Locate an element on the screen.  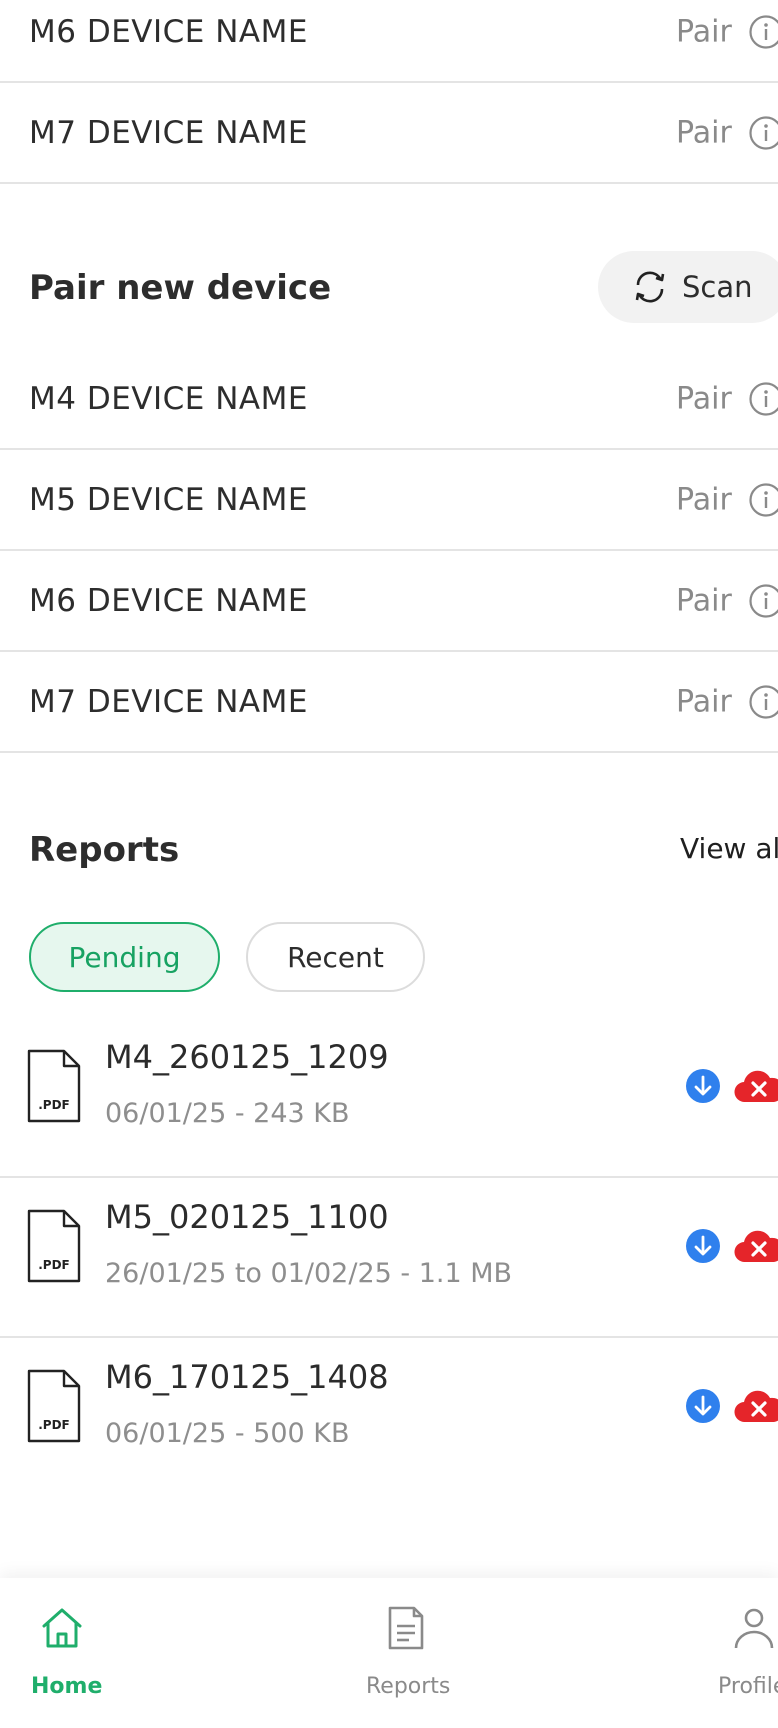
refresh-icon is located at coordinates (650, 287).